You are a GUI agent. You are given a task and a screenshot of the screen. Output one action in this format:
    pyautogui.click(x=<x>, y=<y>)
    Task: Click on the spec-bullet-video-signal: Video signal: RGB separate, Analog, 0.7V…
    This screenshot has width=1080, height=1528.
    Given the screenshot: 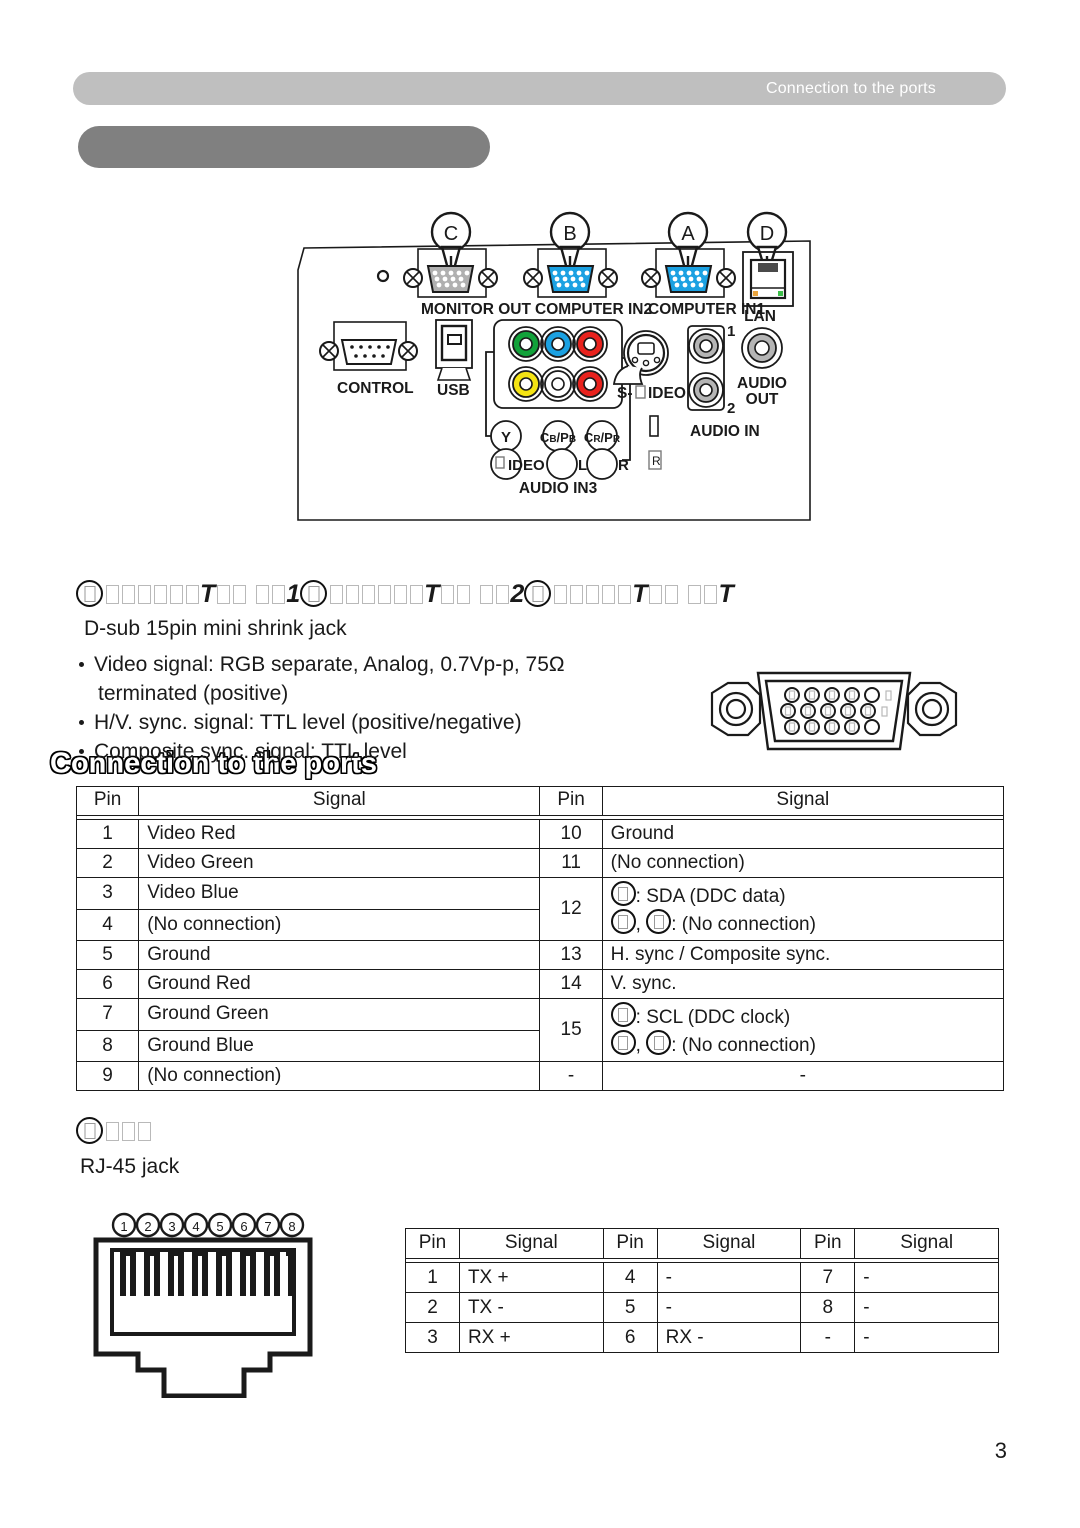 What is the action you would take?
    pyautogui.click(x=376, y=679)
    